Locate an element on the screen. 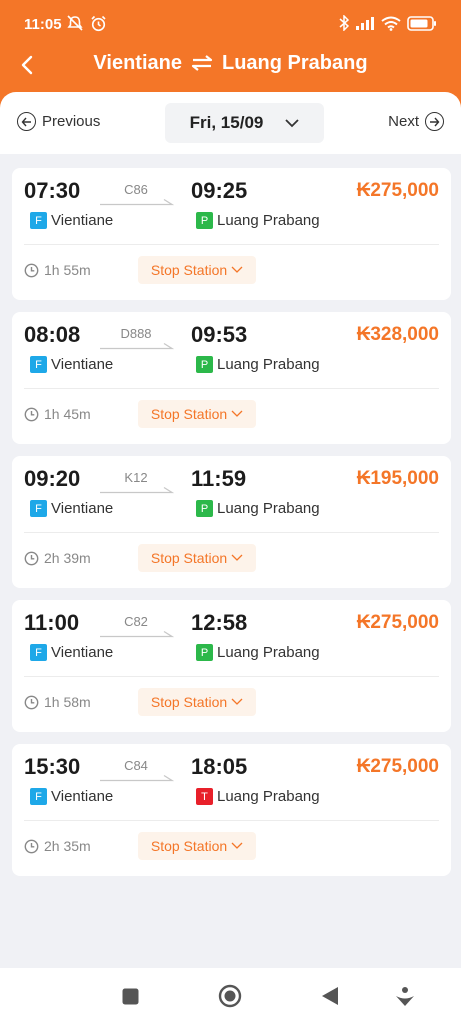 This screenshot has height=1024, width=461. status-time: 11:05 is located at coordinates (43, 24).